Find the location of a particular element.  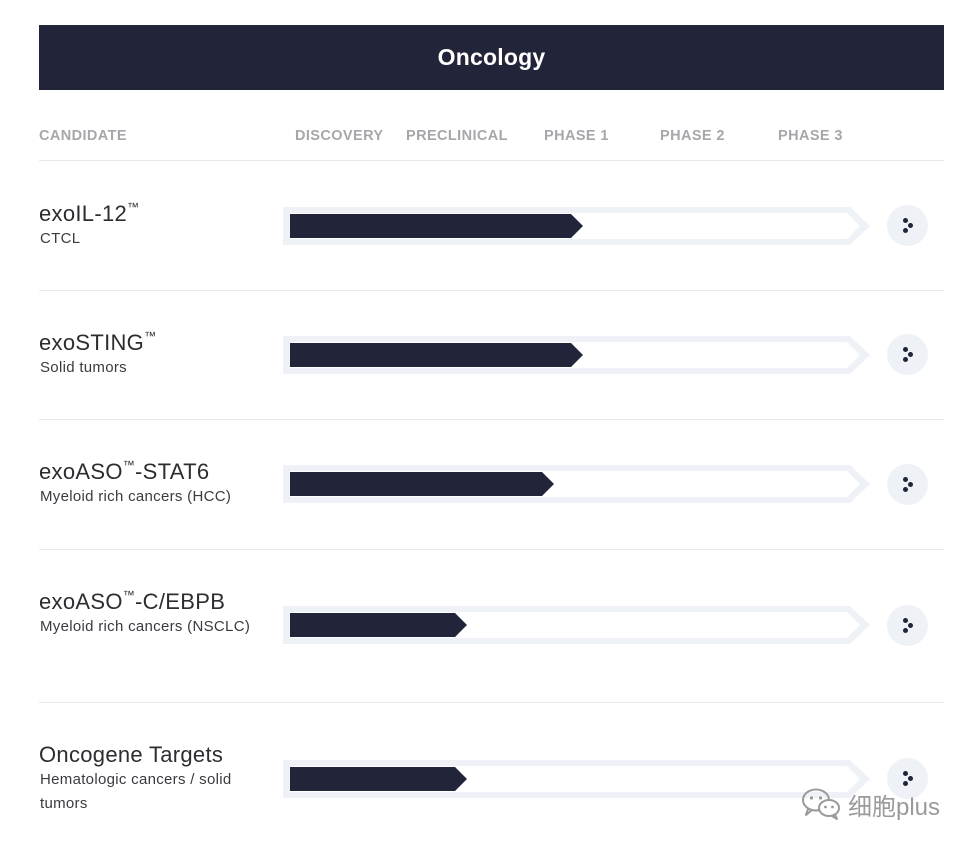

section-banner: Oncology is located at coordinates (491, 57).